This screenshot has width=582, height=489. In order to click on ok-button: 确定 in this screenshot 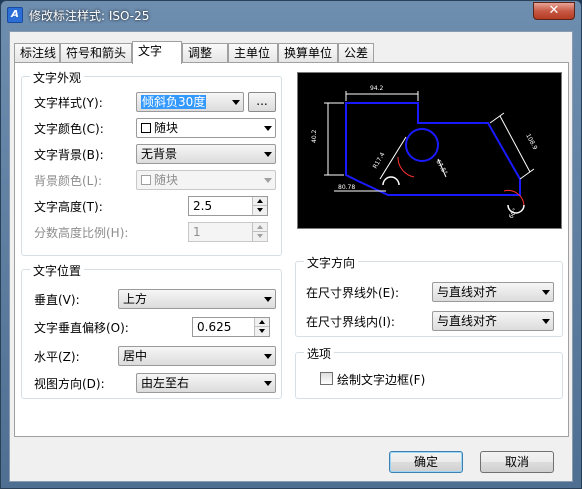, I will do `click(426, 462)`.